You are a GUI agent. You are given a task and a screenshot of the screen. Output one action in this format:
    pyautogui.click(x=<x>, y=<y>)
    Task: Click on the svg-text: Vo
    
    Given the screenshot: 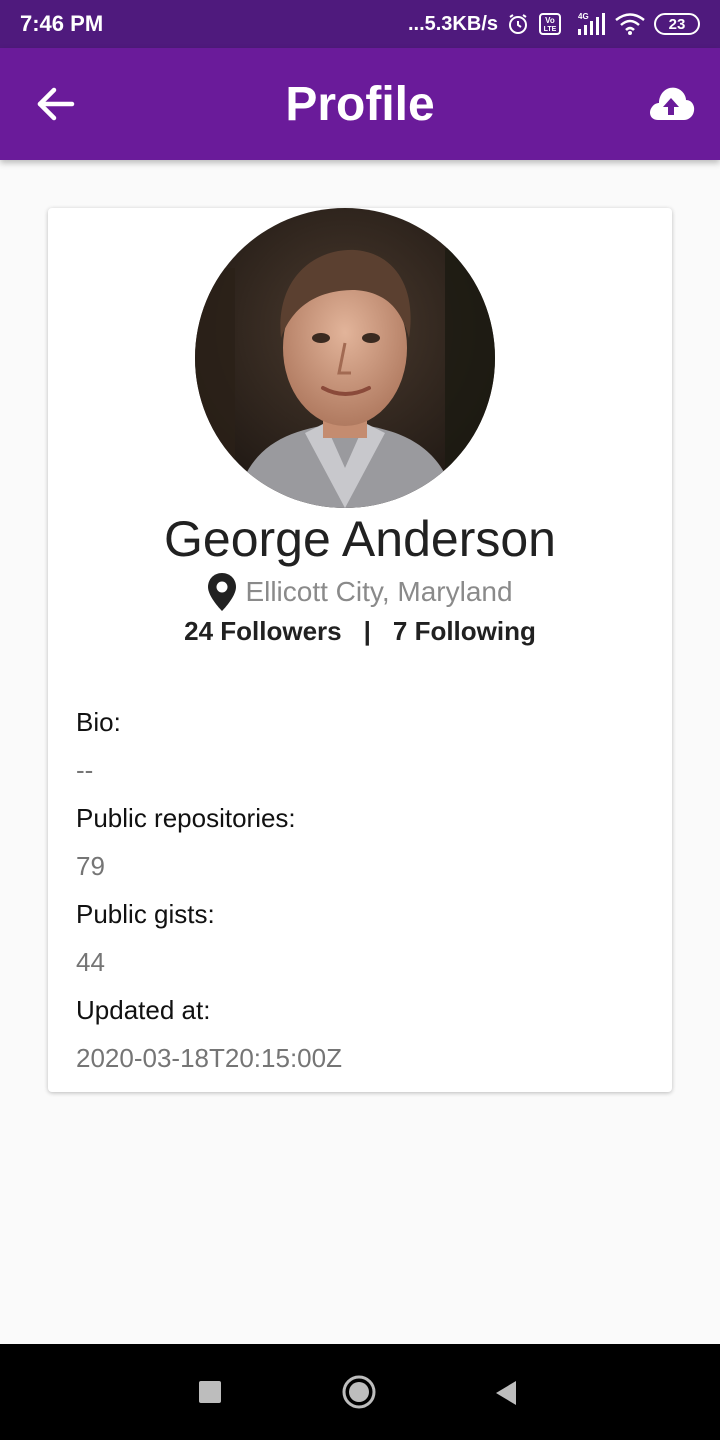 What is the action you would take?
    pyautogui.click(x=550, y=20)
    